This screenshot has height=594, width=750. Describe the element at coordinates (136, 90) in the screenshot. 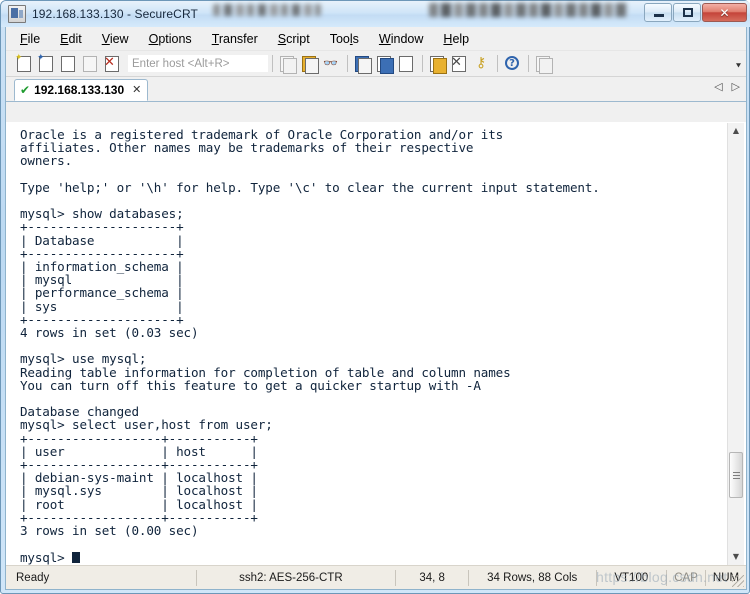

I see `tab-close-icon: ✕` at that location.